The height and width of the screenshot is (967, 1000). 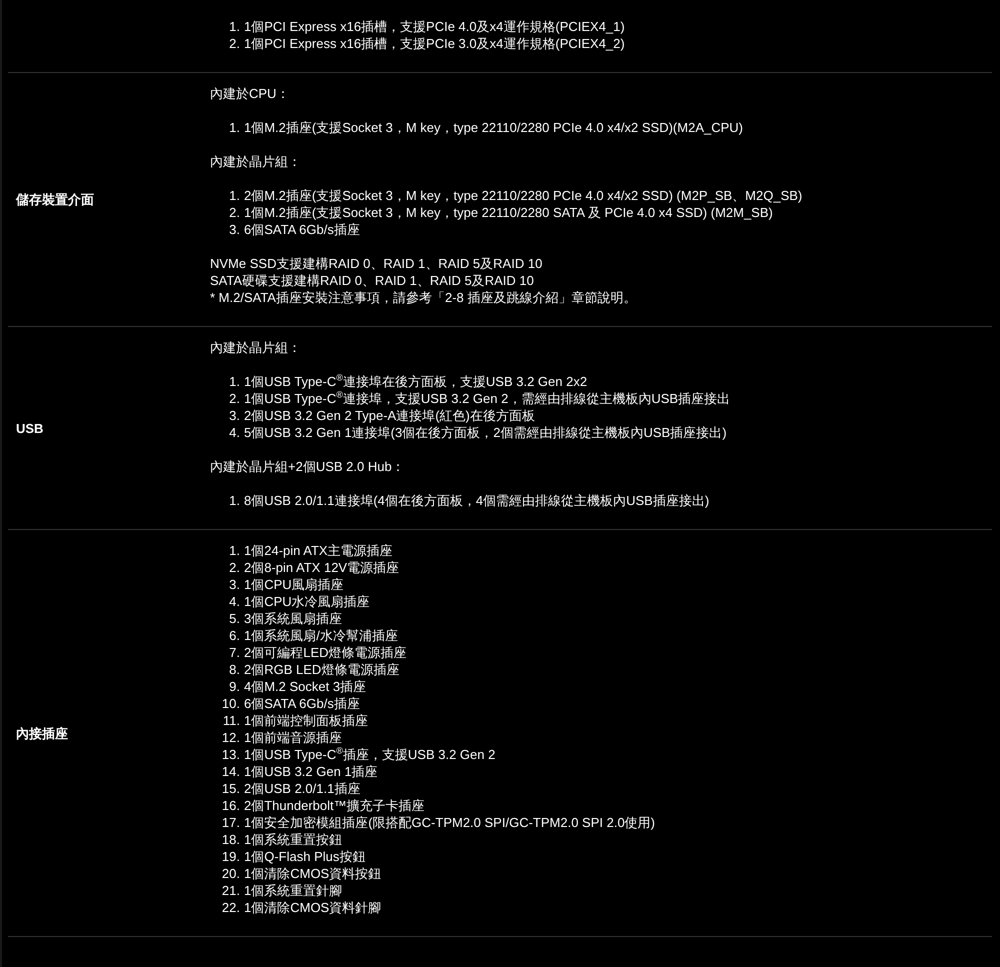 I want to click on list-item-text: 3個系統風扇插座, so click(x=293, y=618).